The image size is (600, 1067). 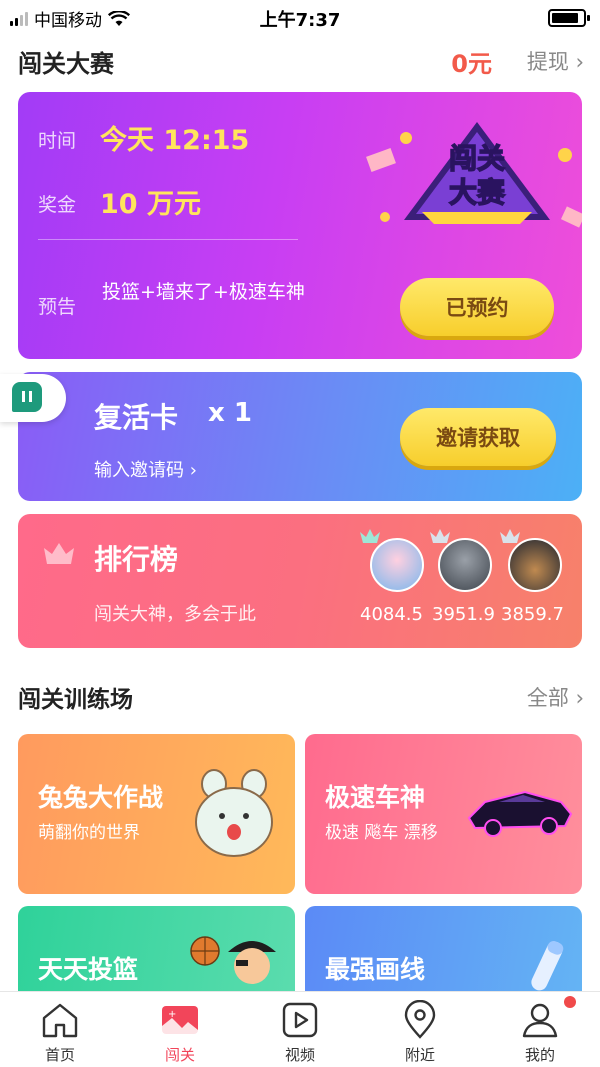 What do you see at coordinates (547, 698) in the screenshot?
I see `view-all-label: 全部` at bounding box center [547, 698].